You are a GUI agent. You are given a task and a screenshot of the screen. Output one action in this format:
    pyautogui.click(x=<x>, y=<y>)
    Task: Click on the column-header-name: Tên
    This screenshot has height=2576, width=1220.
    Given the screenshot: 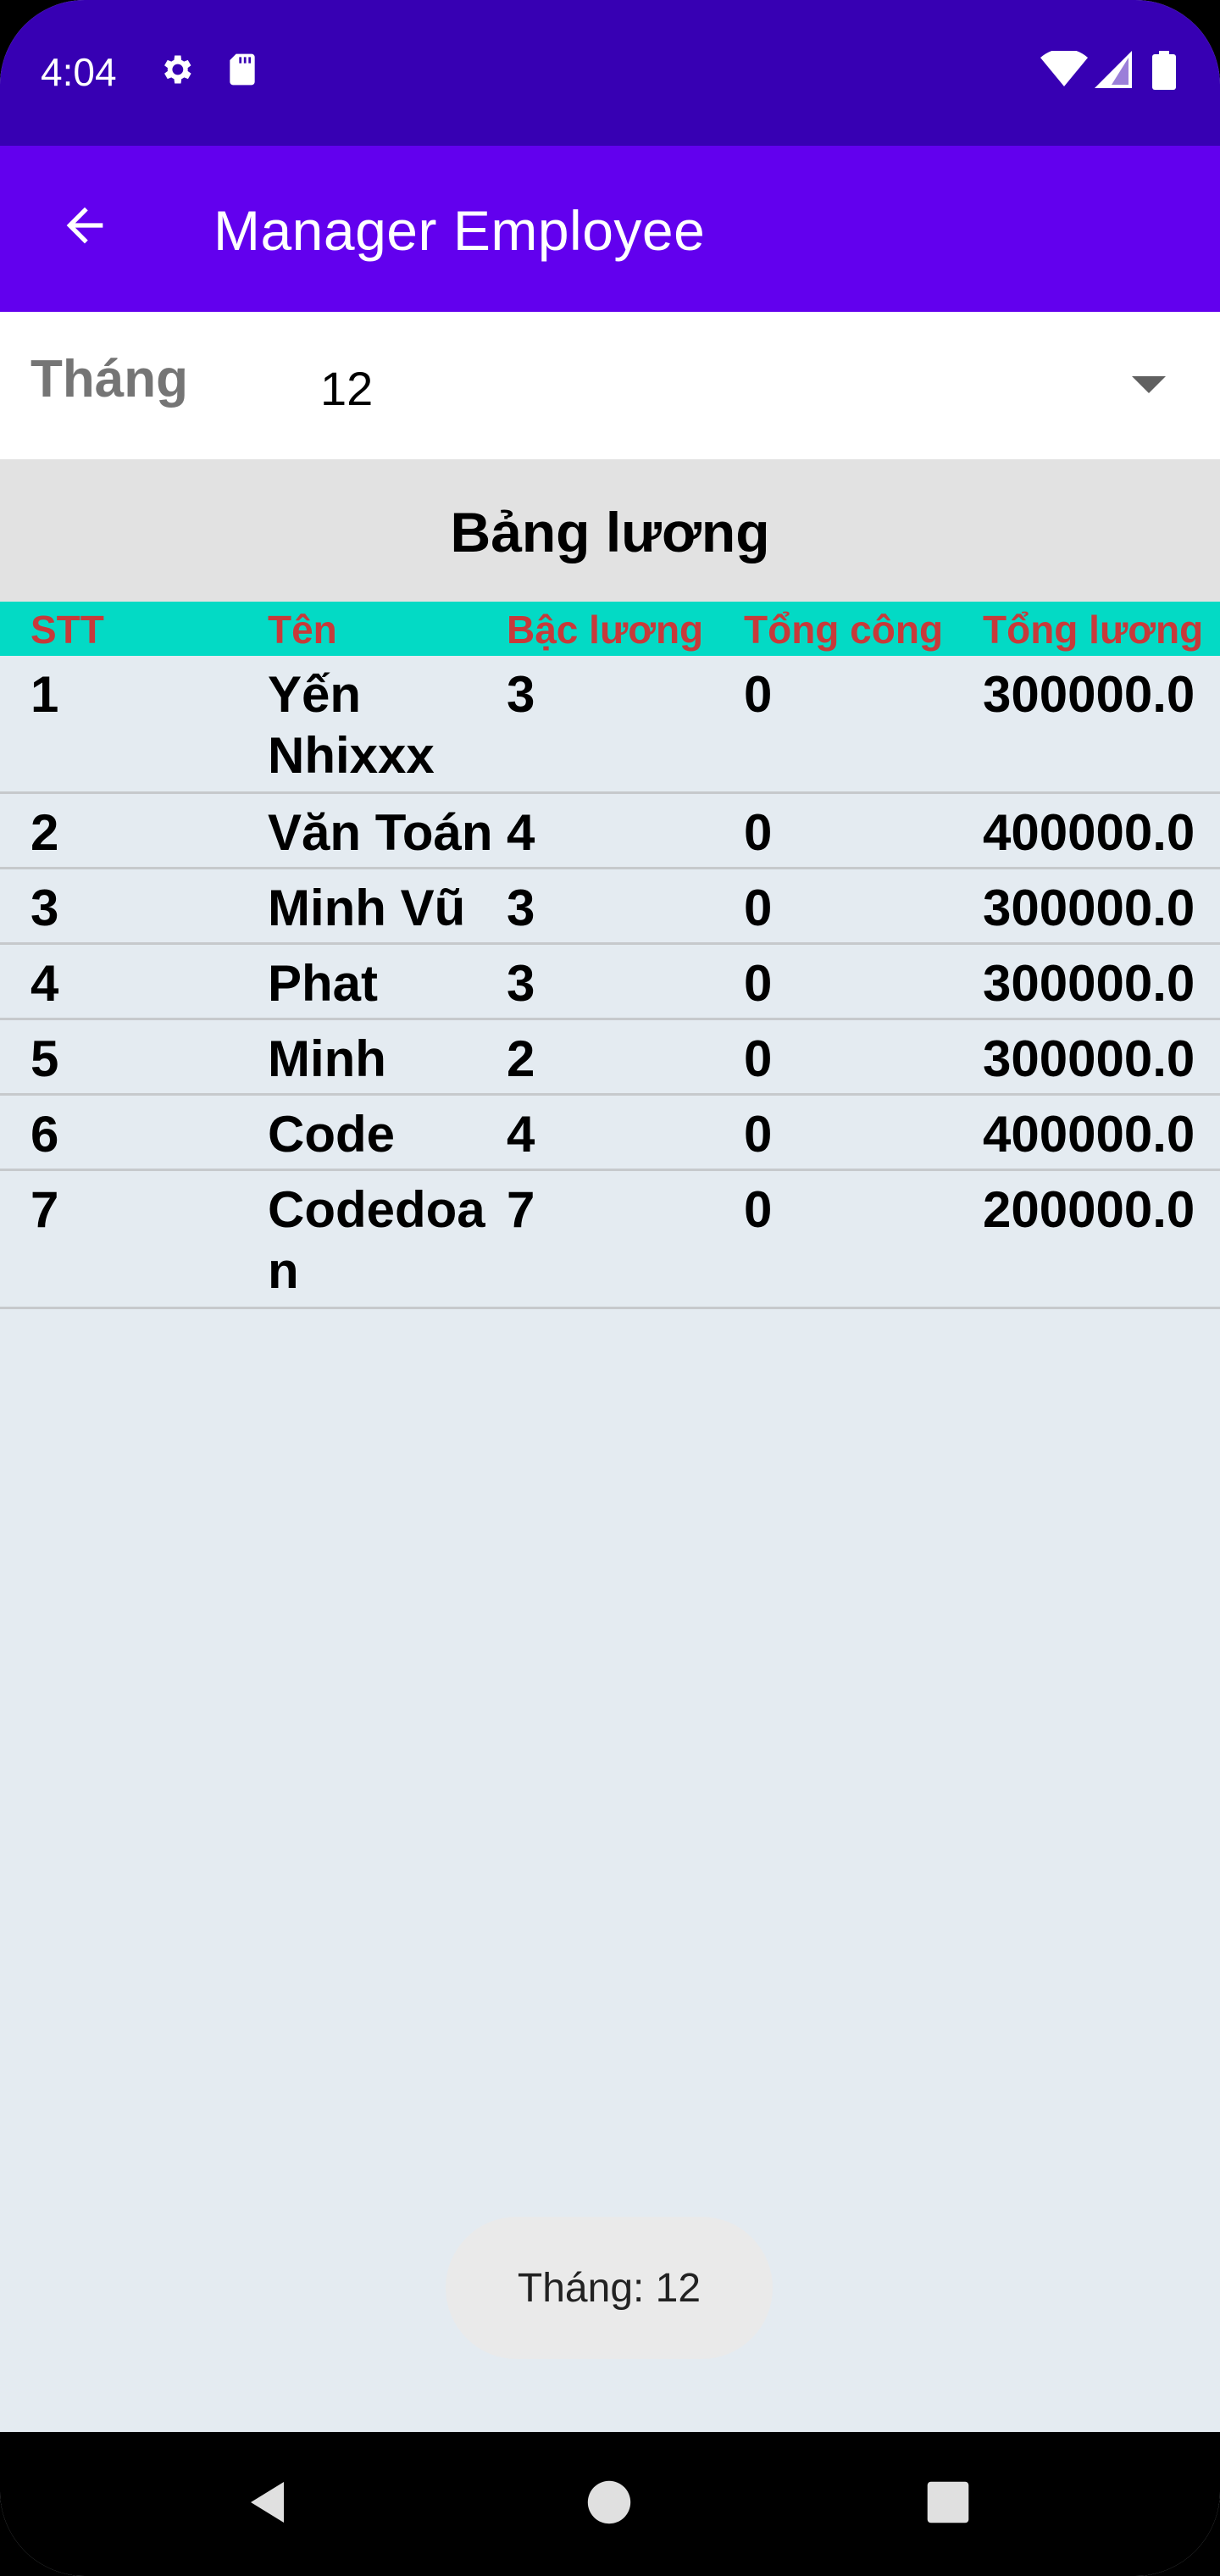 What is the action you would take?
    pyautogui.click(x=302, y=630)
    